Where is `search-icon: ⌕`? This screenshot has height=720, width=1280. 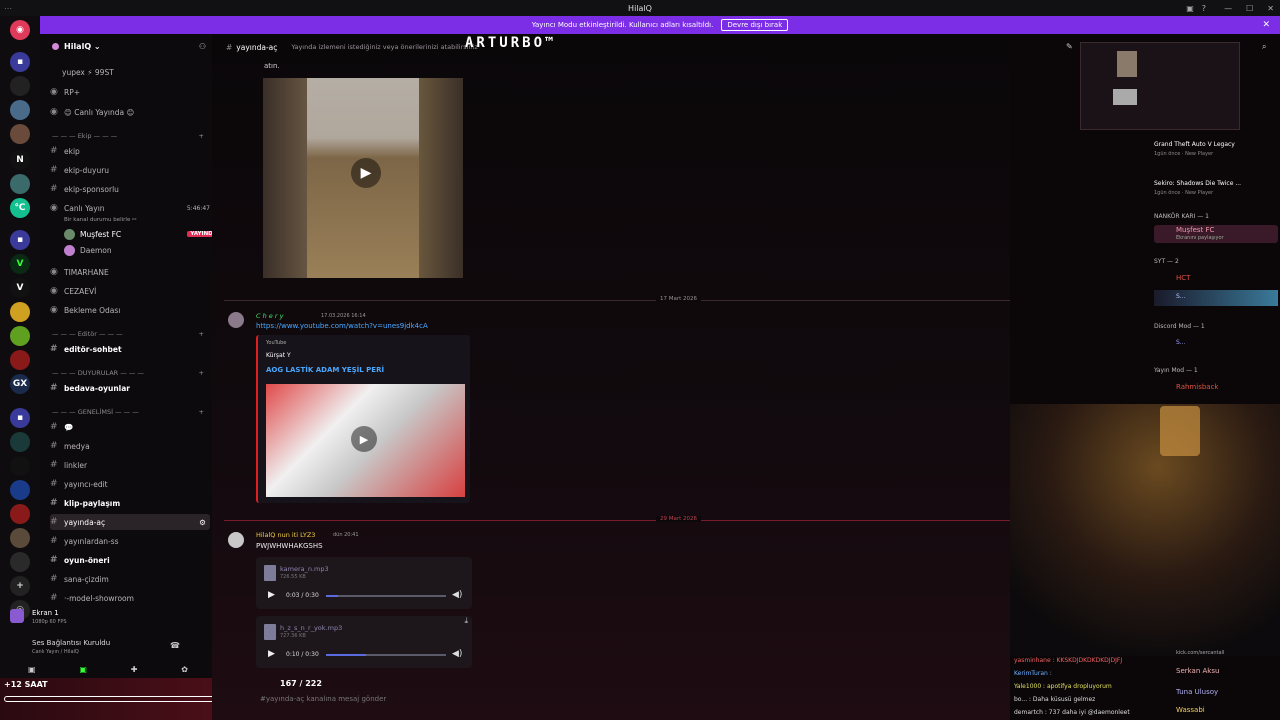 search-icon: ⌕ is located at coordinates (1264, 47).